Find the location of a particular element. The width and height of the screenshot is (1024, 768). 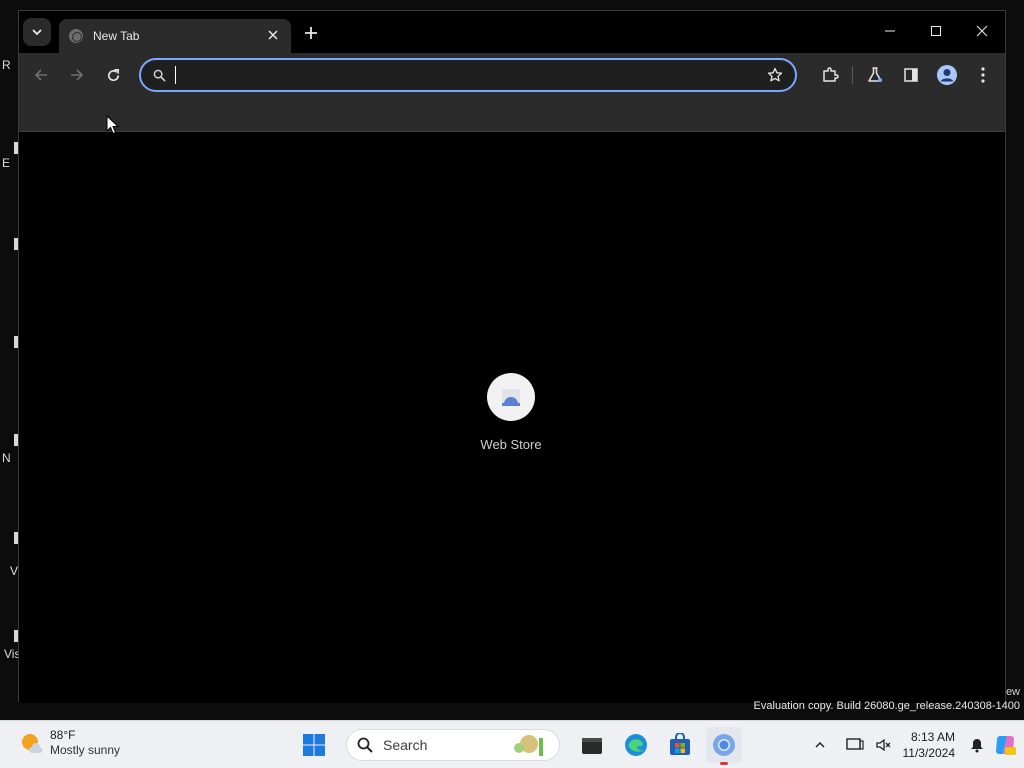

tab-title: New Tab is located at coordinates (116, 36).